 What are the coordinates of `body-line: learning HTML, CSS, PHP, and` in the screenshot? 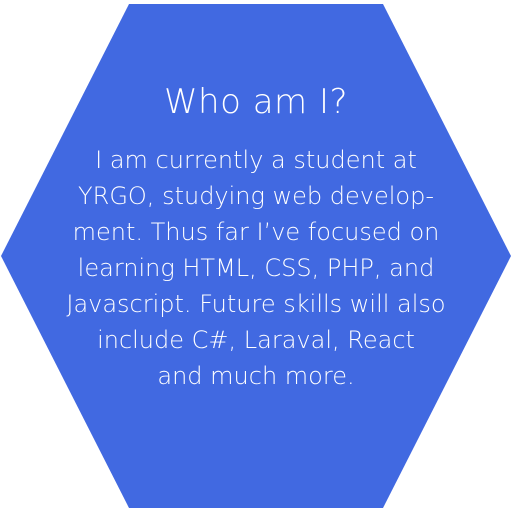 It's located at (256, 268).